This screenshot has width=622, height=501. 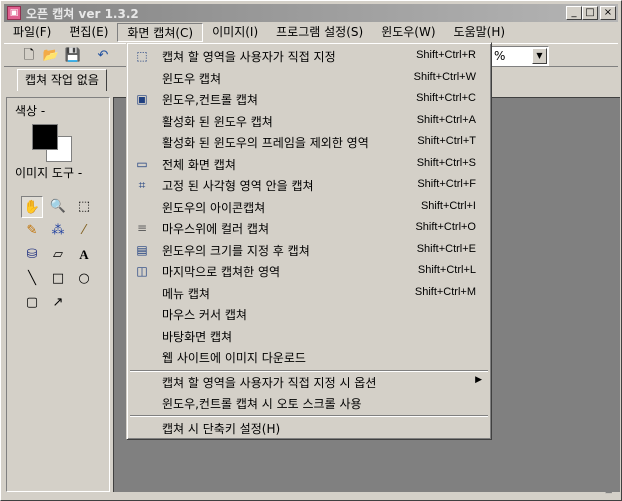 What do you see at coordinates (309, 98) in the screenshot?
I see `menu-item-control-capture: ▣ 윈도우,컨트롤 캡쳐 Shift+Ctrl+C` at bounding box center [309, 98].